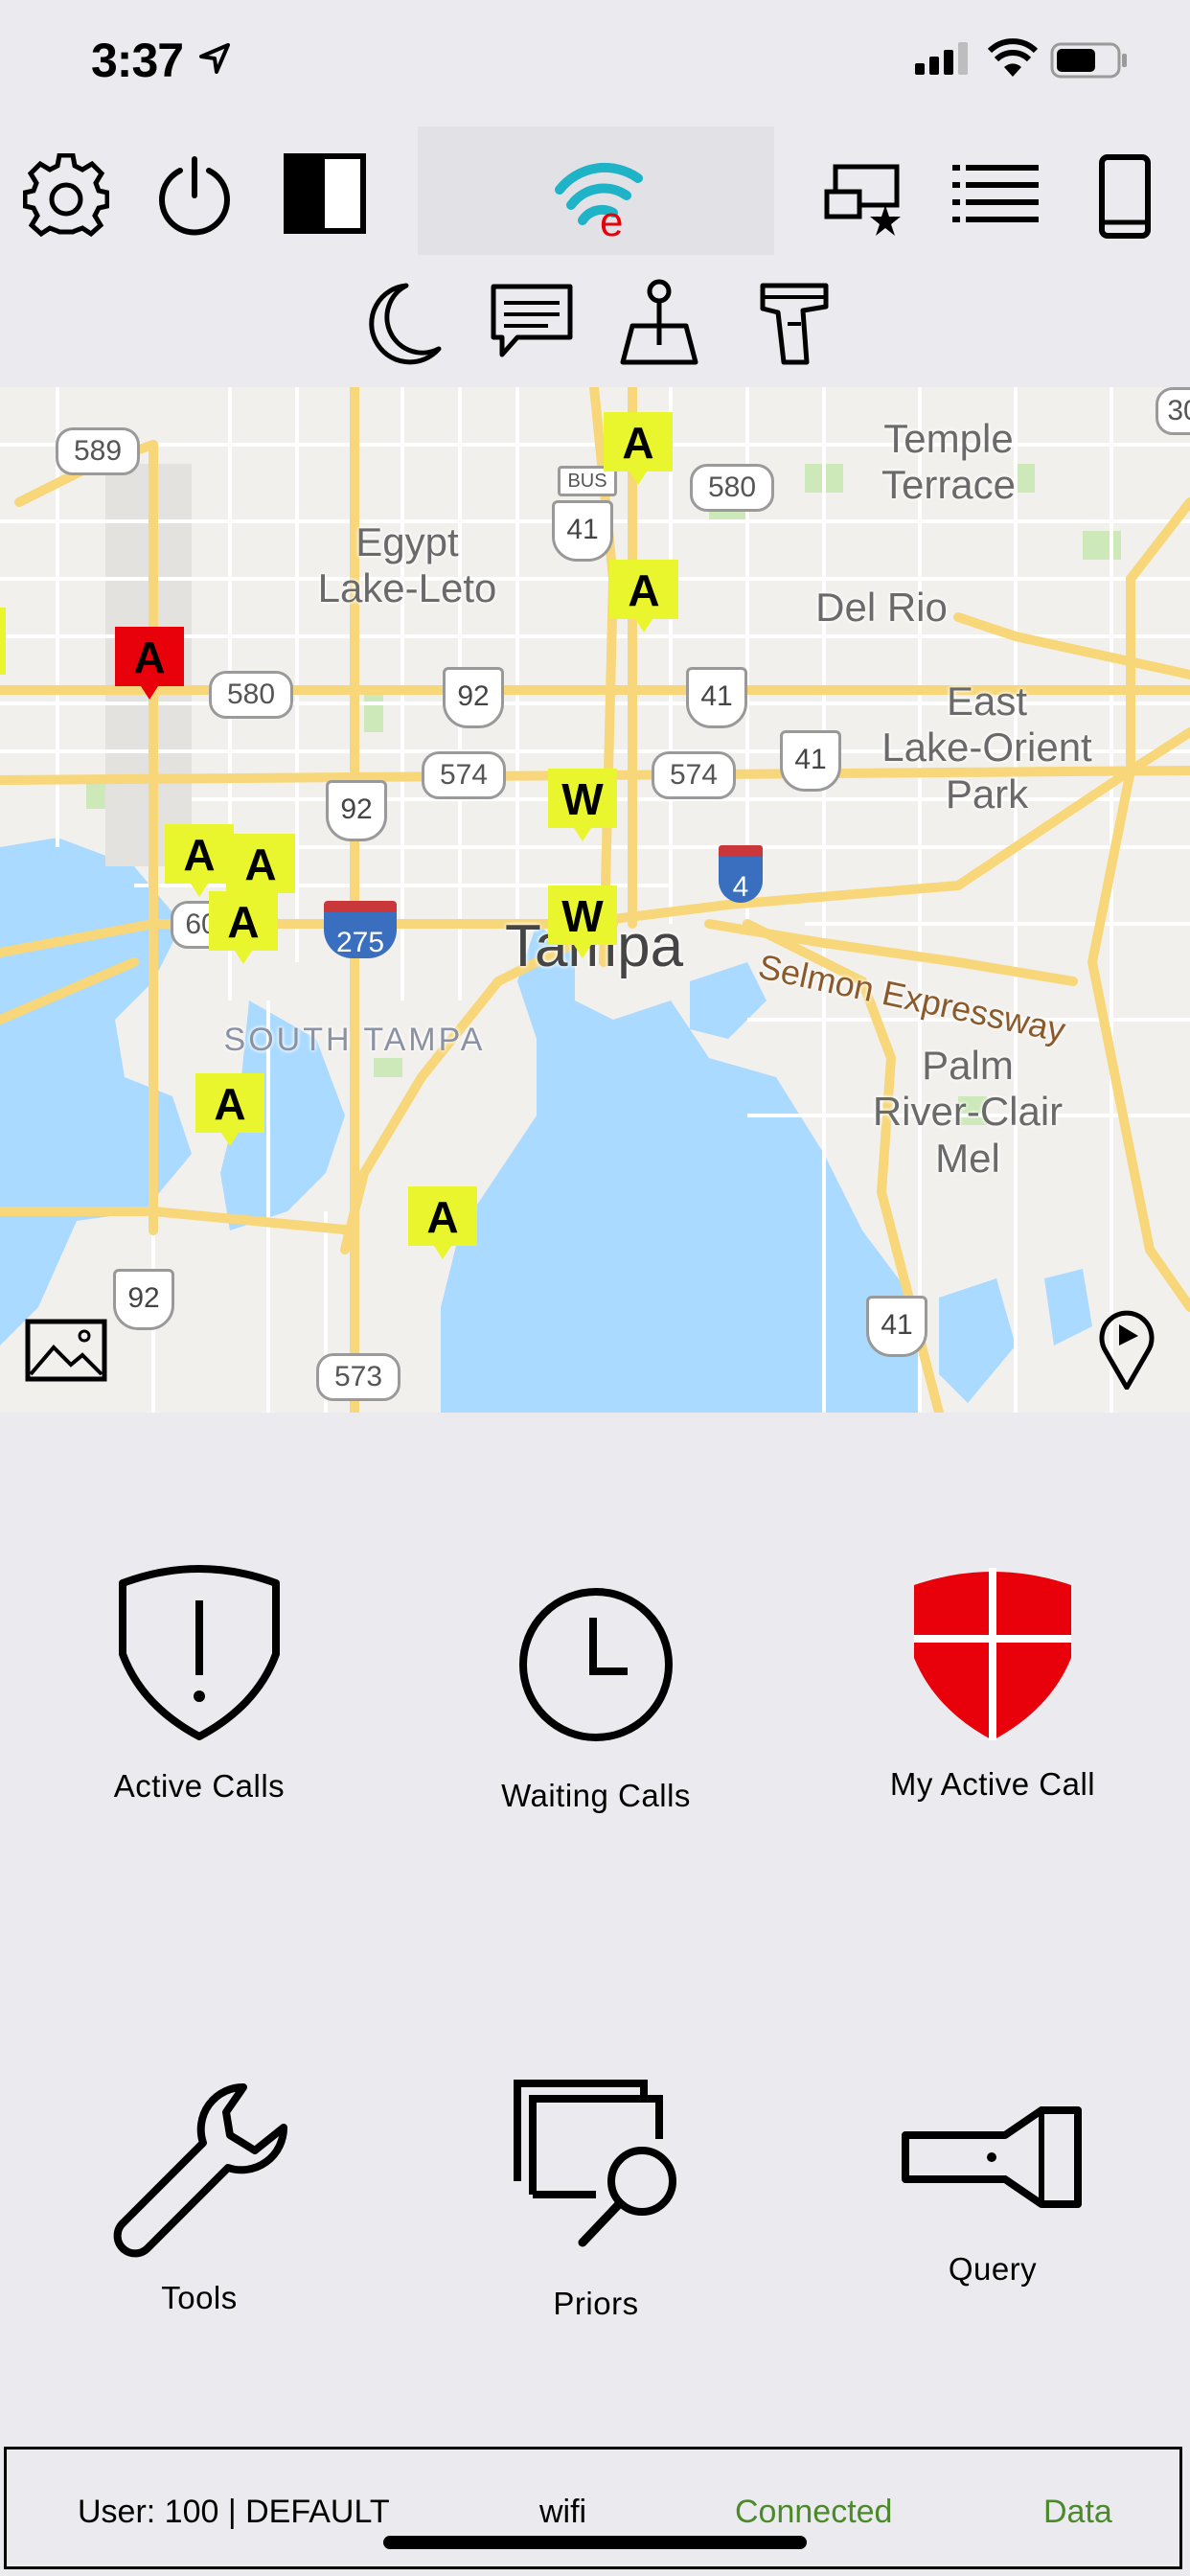 The height and width of the screenshot is (2576, 1190). What do you see at coordinates (1013, 57) in the screenshot?
I see `wifi-status-icon` at bounding box center [1013, 57].